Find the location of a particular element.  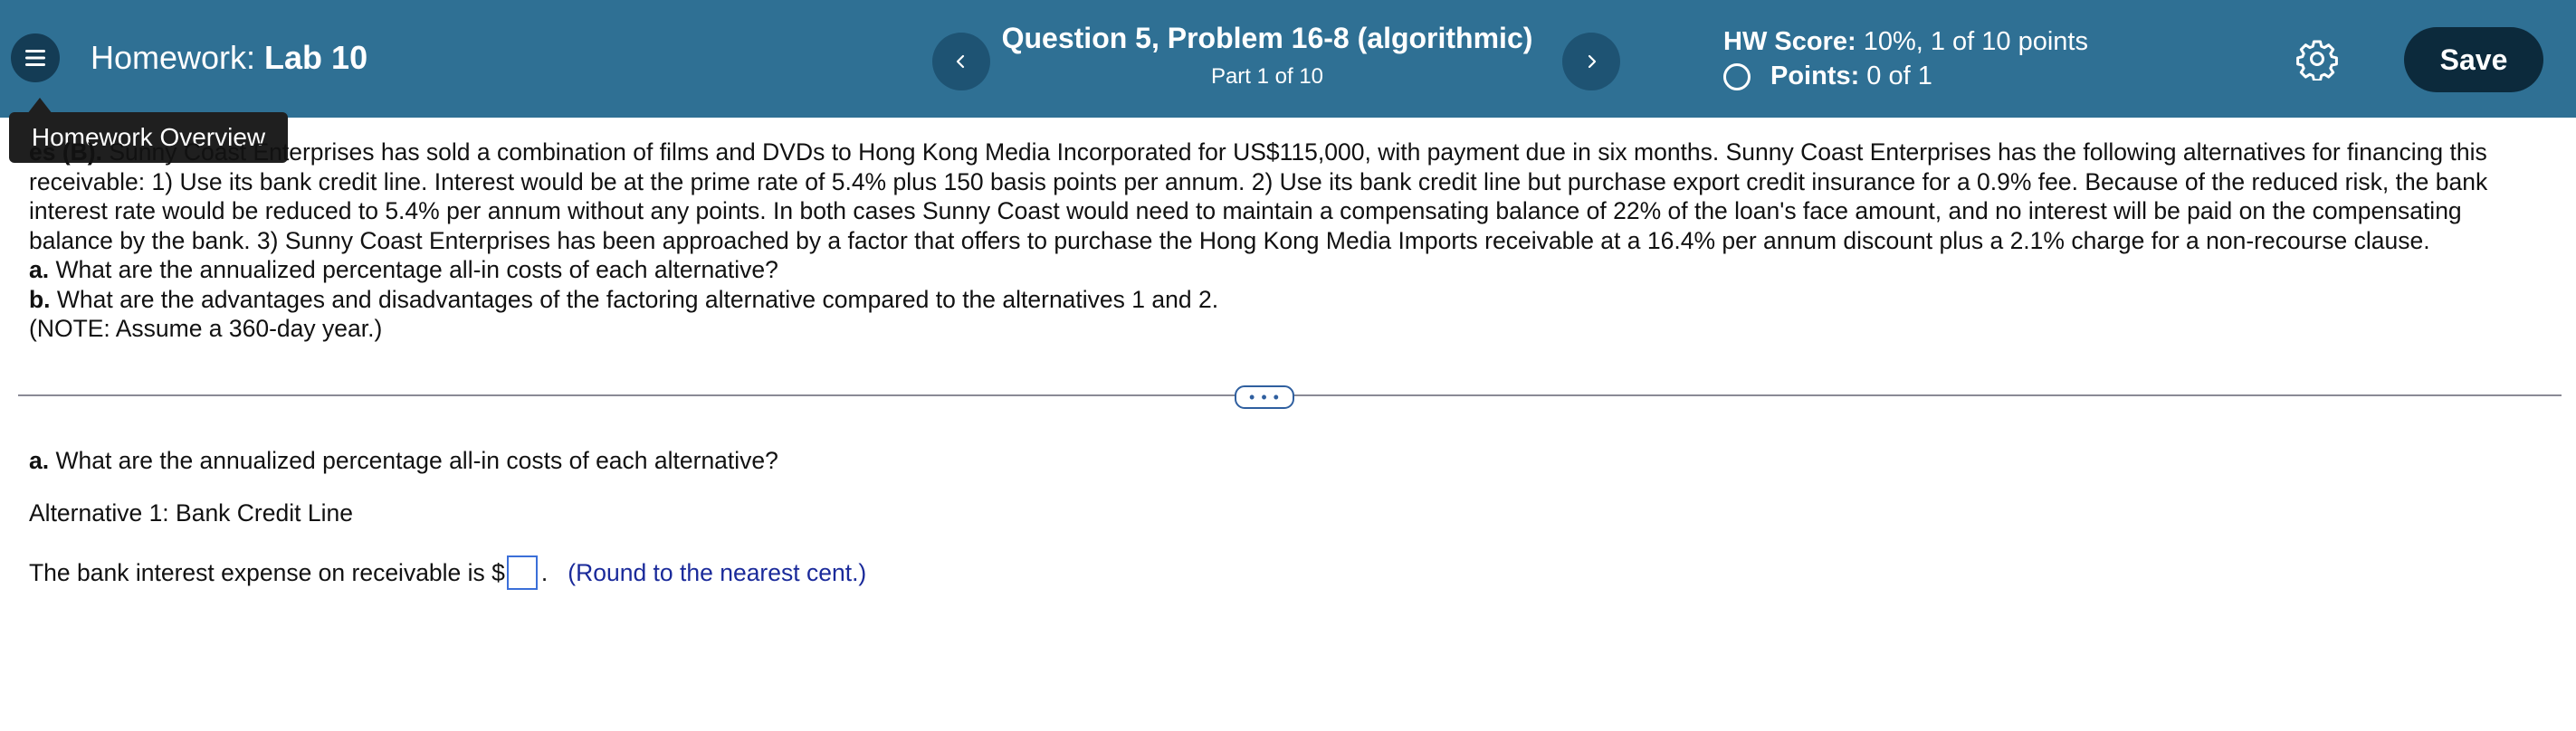

hamburger-icon is located at coordinates (35, 58).